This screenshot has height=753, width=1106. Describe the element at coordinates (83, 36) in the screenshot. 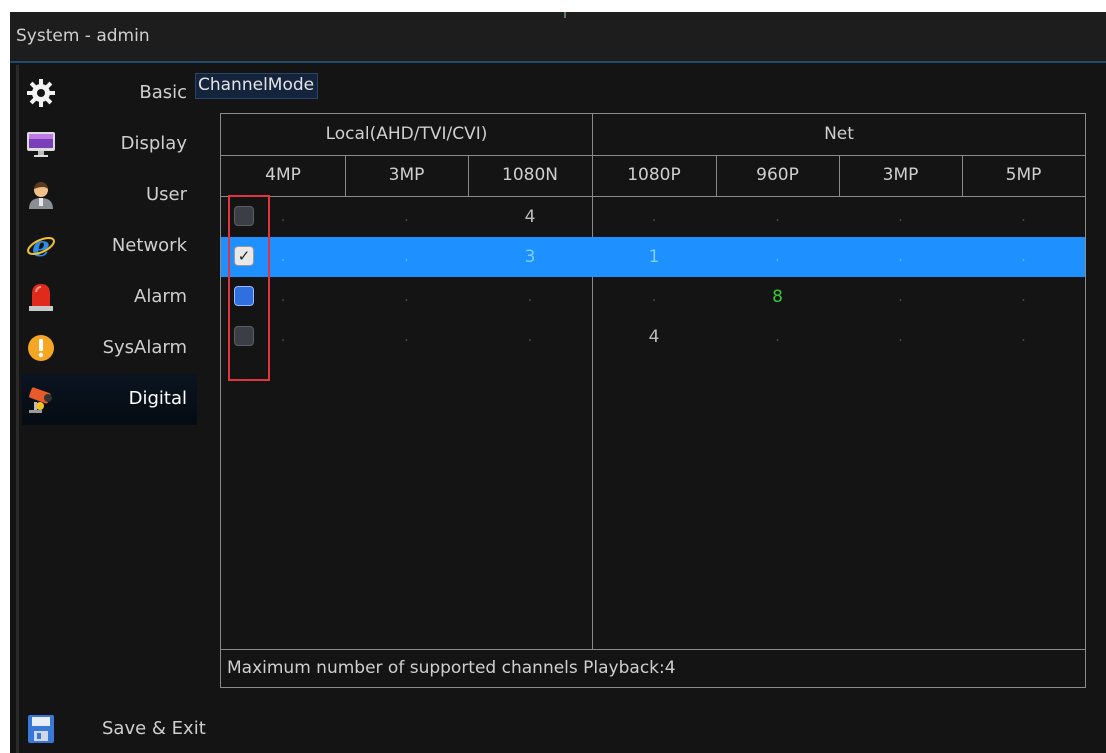

I see `window-title: System - admin` at that location.